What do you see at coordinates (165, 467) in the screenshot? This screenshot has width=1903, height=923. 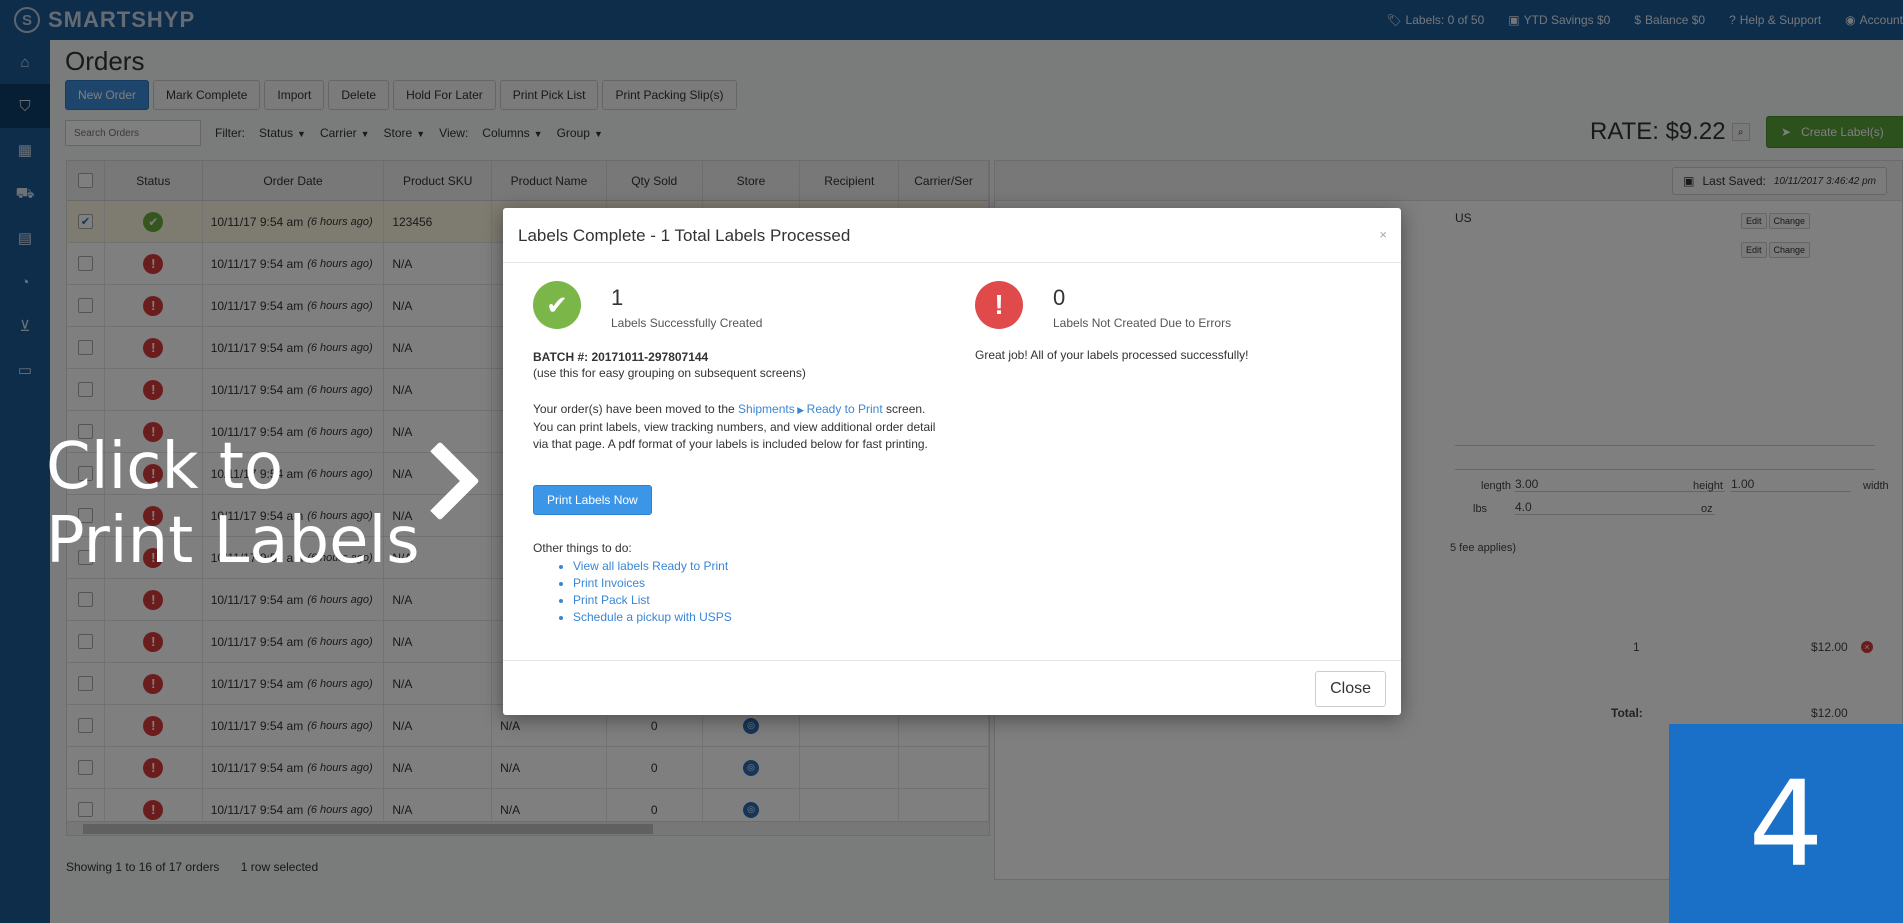 I see `callout-line-1: Click to` at bounding box center [165, 467].